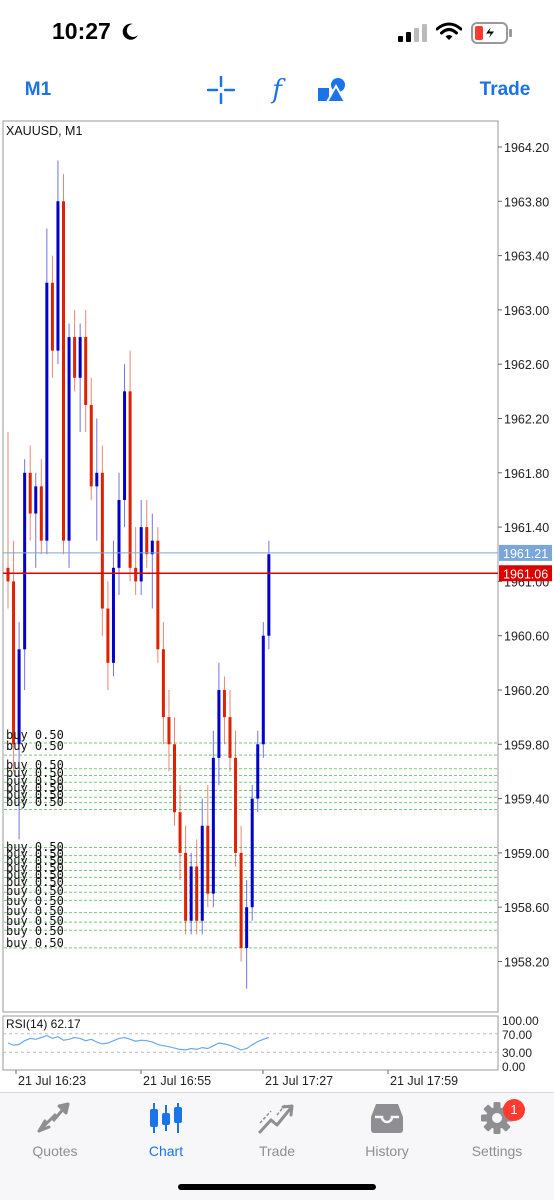 The image size is (554, 1200). What do you see at coordinates (55, 1151) in the screenshot?
I see `tab-label-quotes: Quotes` at bounding box center [55, 1151].